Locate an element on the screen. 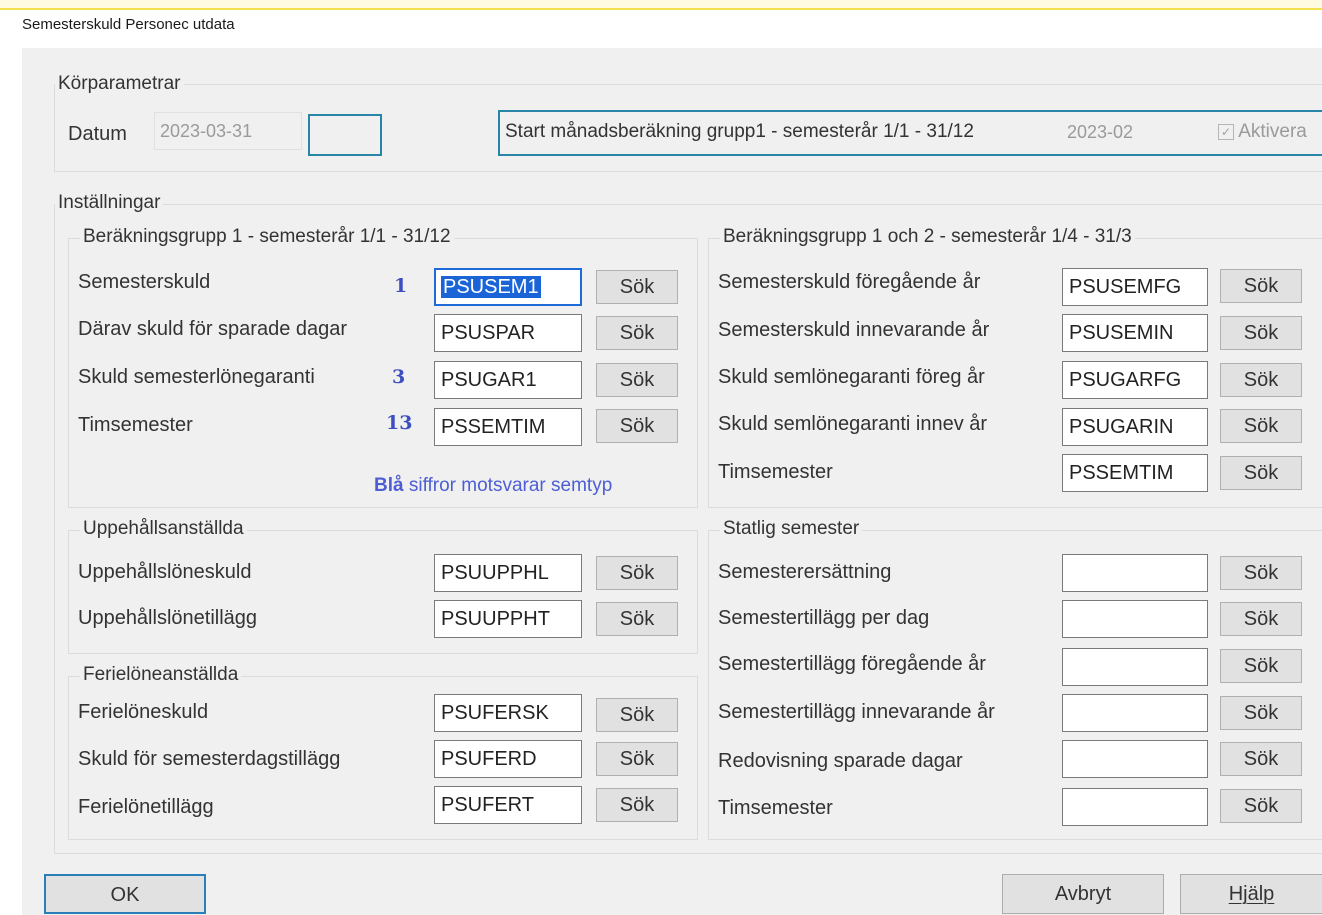 This screenshot has width=1322, height=915. semtyp-number: 1 is located at coordinates (401, 286).